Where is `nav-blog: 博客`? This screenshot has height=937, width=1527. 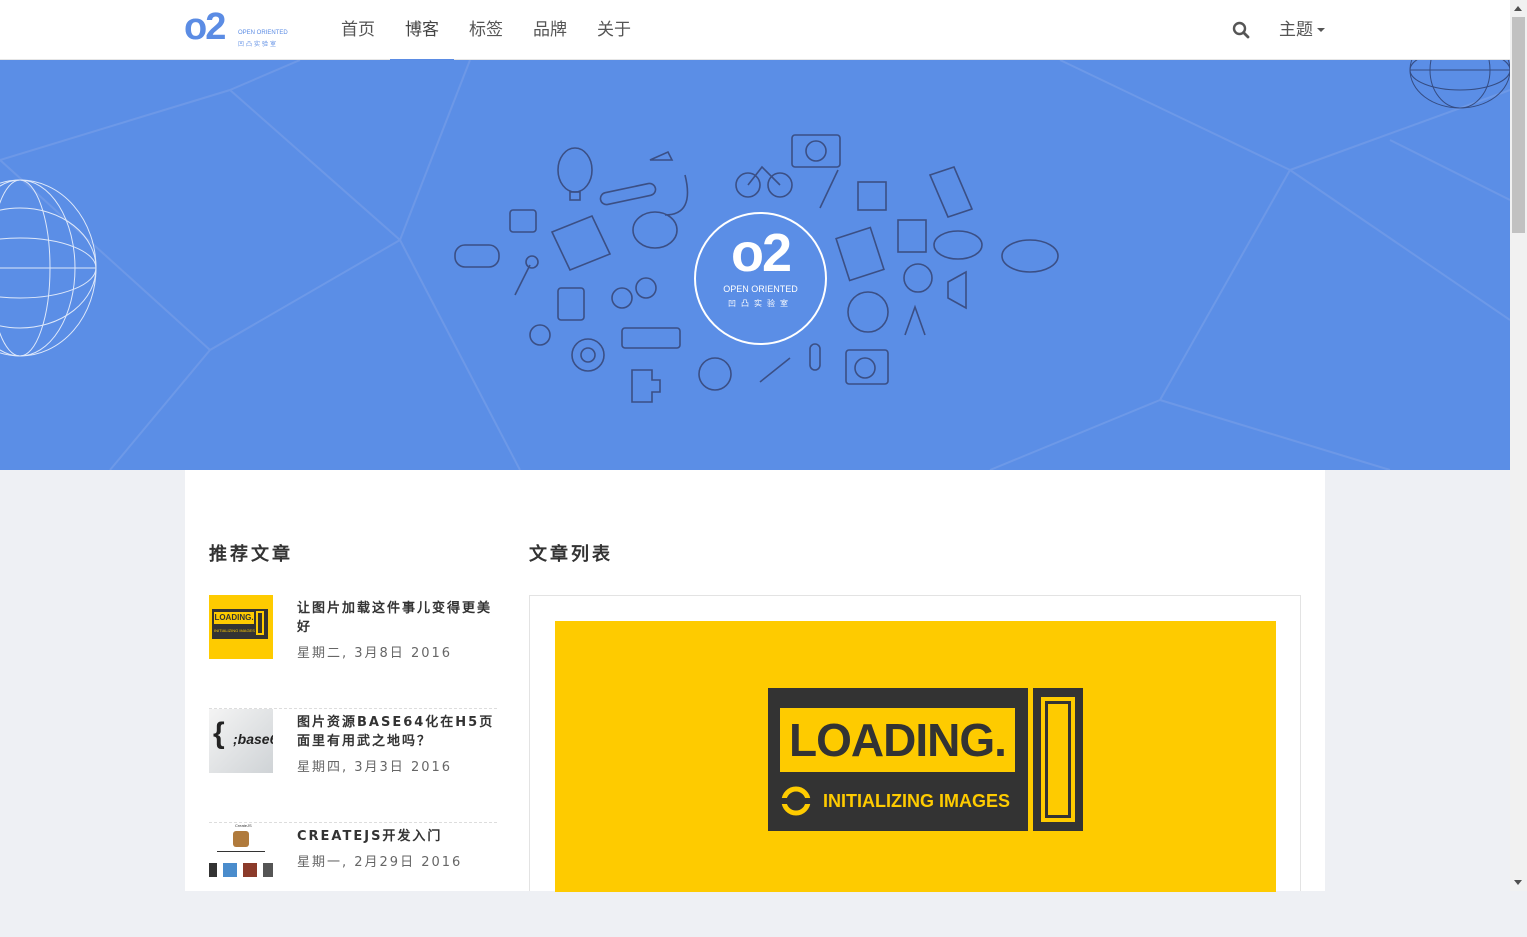
nav-blog: 博客 is located at coordinates (422, 30).